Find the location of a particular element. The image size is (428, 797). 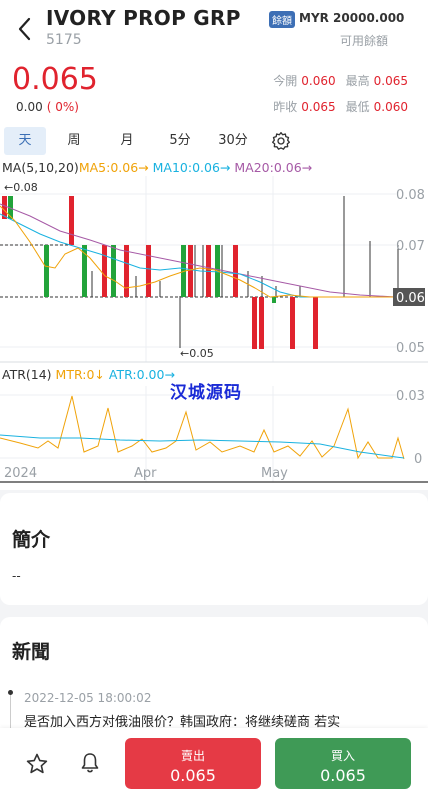

y-tick-label: 0.05 is located at coordinates (410, 348).